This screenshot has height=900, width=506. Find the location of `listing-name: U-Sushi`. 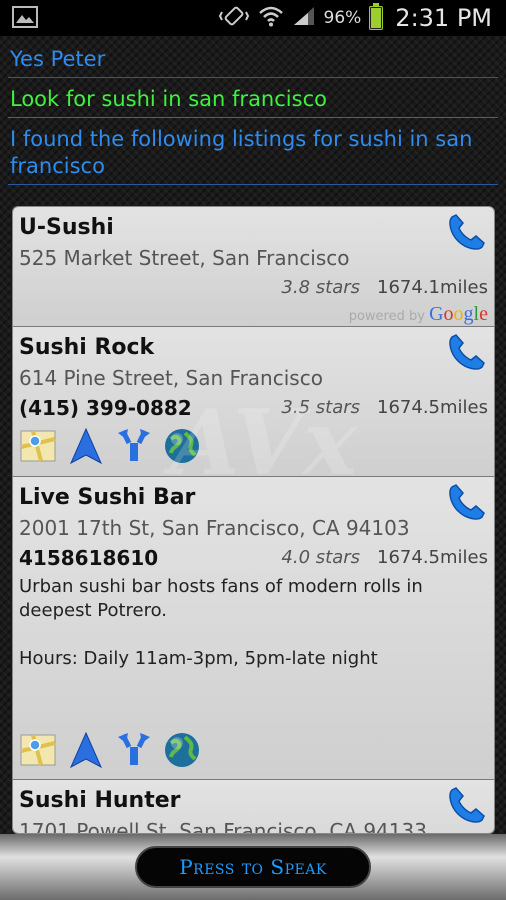

listing-name: U-Sushi is located at coordinates (66, 227).